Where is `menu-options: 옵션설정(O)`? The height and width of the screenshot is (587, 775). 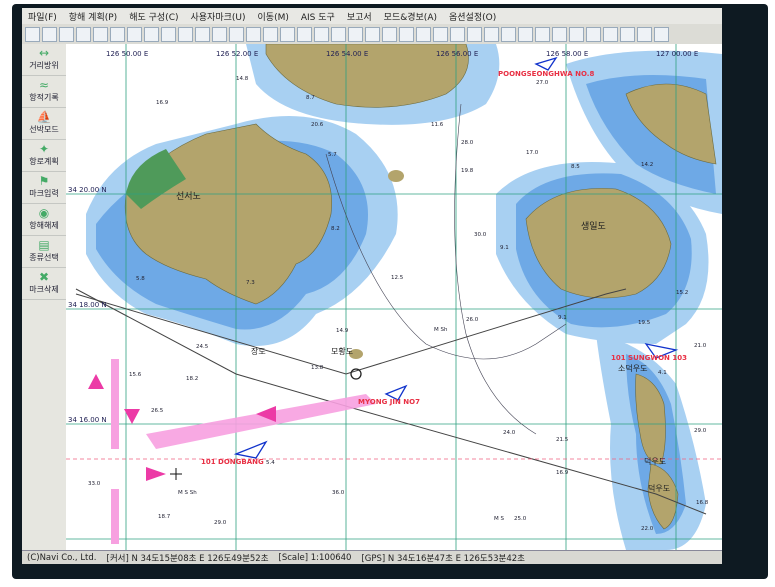 menu-options: 옵션설정(O) is located at coordinates (472, 16).